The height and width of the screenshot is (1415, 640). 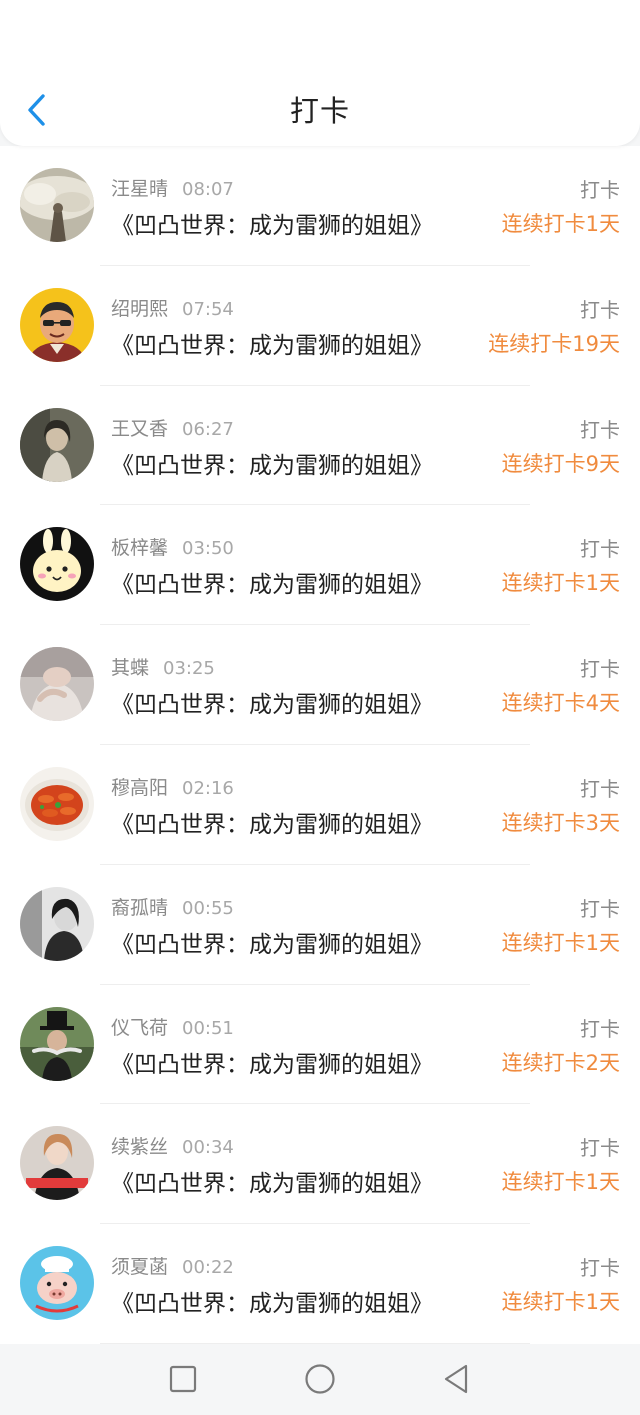 What do you see at coordinates (560, 1062) in the screenshot?
I see `streak-count: 连续打卡2天` at bounding box center [560, 1062].